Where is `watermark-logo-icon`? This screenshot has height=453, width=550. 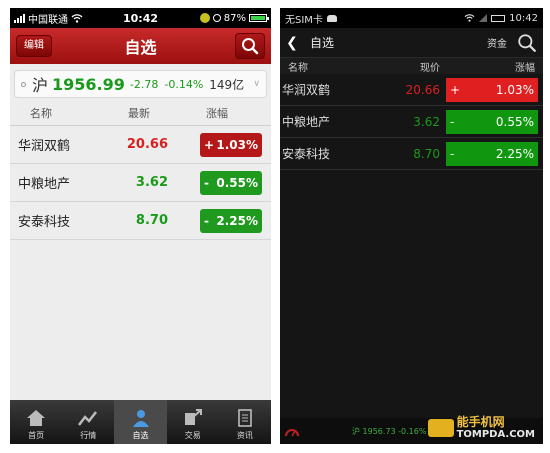
watermark-logo-icon is located at coordinates (440, 427).